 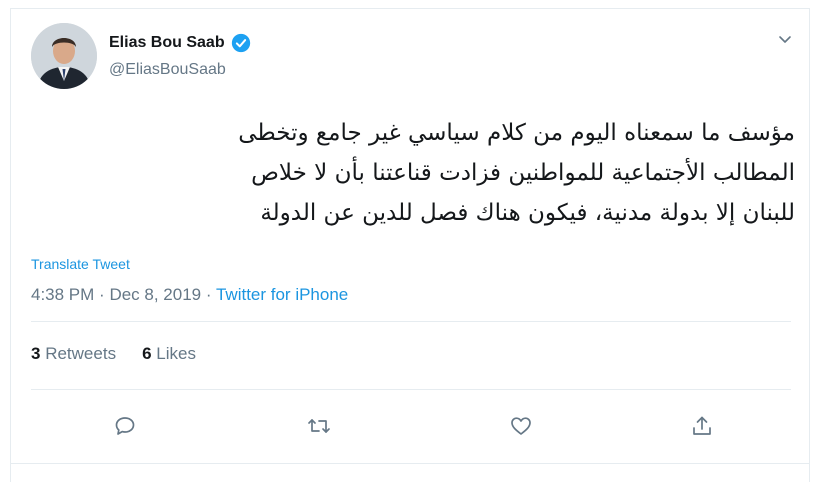 What do you see at coordinates (36, 353) in the screenshot?
I see `retweets-count: 3` at bounding box center [36, 353].